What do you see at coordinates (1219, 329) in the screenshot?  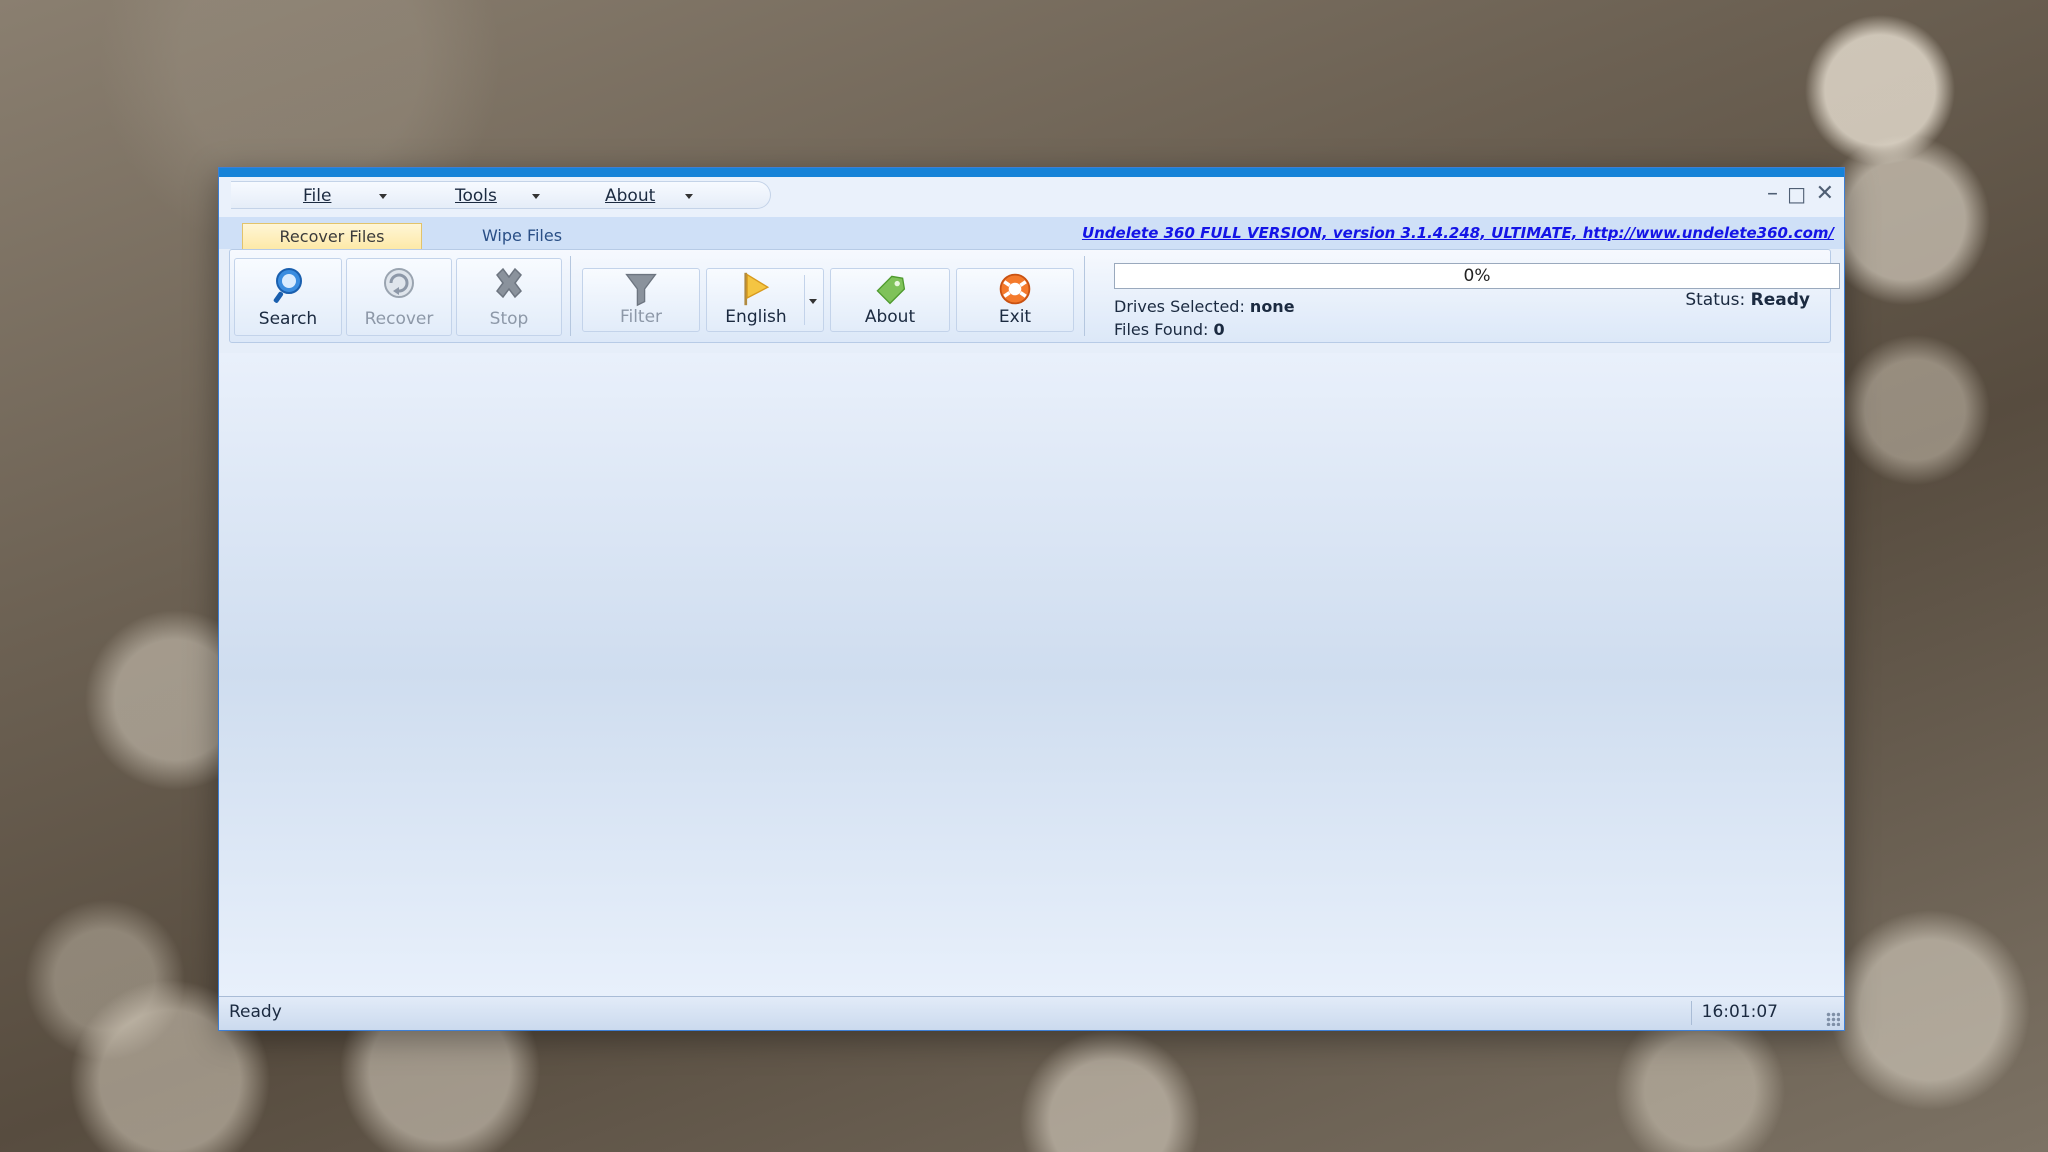 I see `files-found-value: 0` at bounding box center [1219, 329].